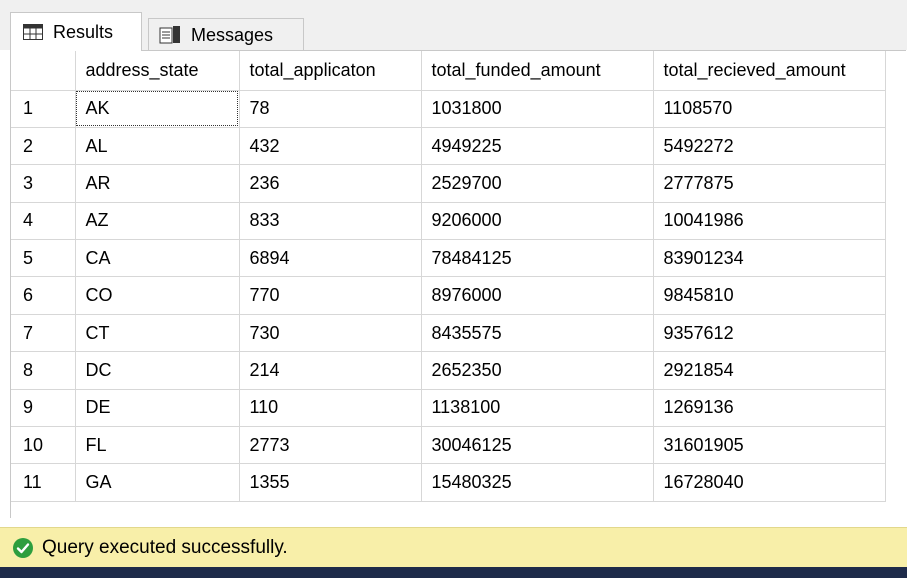 The height and width of the screenshot is (578, 907). What do you see at coordinates (157, 146) in the screenshot?
I see `cell-address-state: AL` at bounding box center [157, 146].